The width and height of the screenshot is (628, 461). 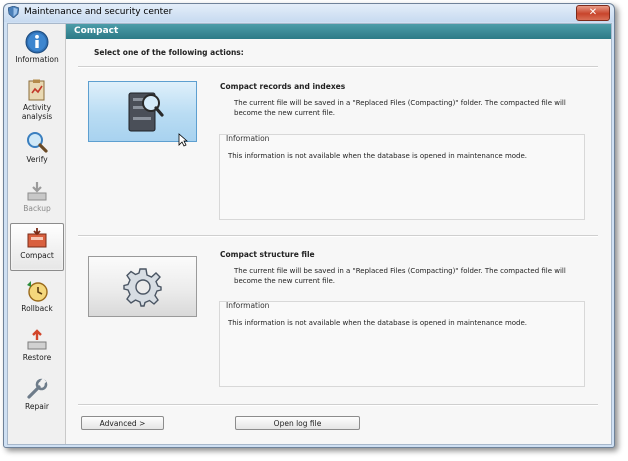 I want to click on compact-records-button, so click(x=142, y=114).